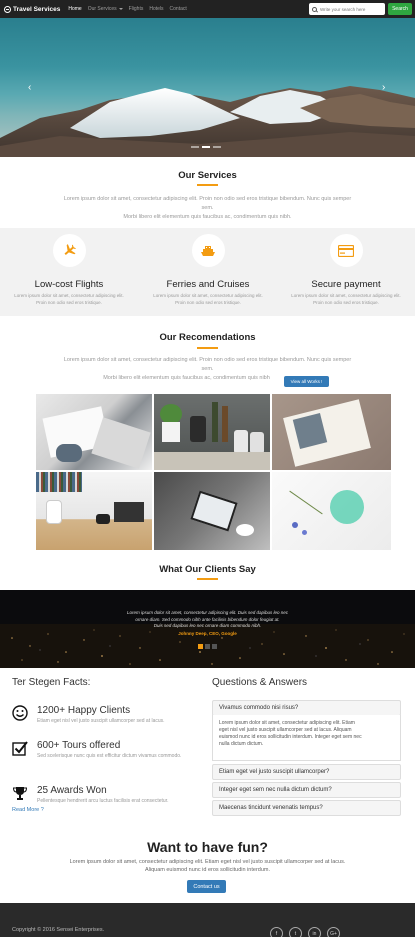 The image size is (415, 937). Describe the element at coordinates (207, 847) in the screenshot. I see `cta-title: Want to have fun?` at that location.